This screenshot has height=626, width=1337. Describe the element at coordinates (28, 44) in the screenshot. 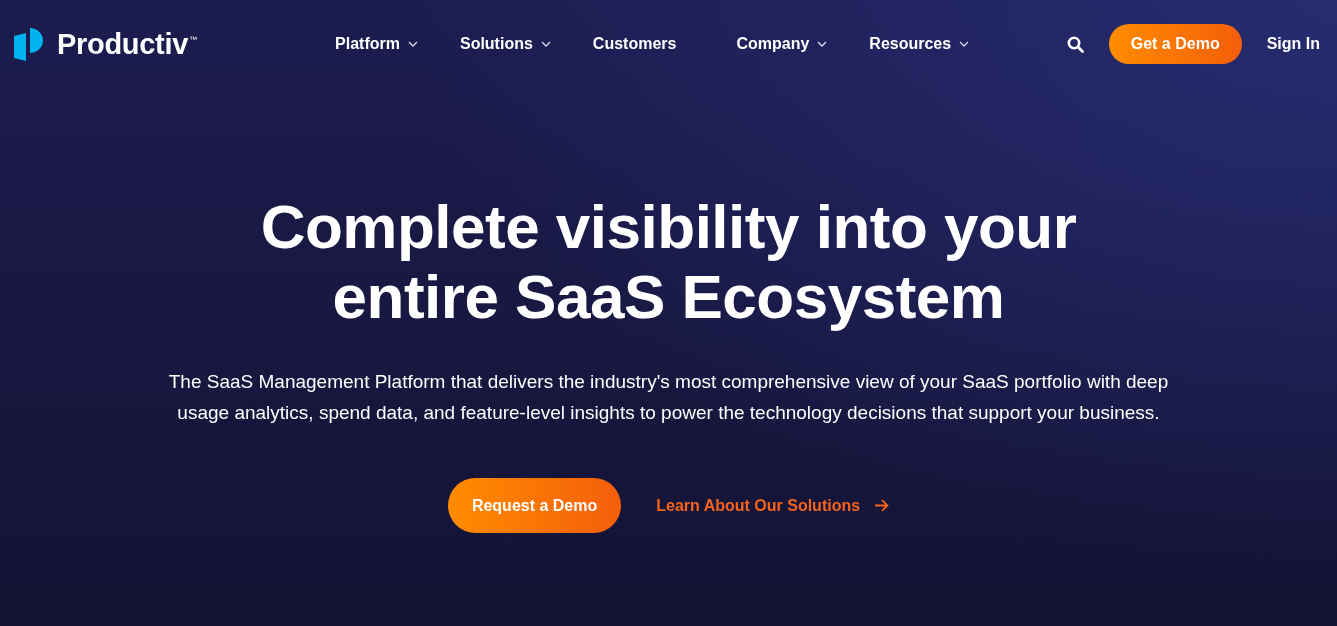

I see `logo-icon` at that location.